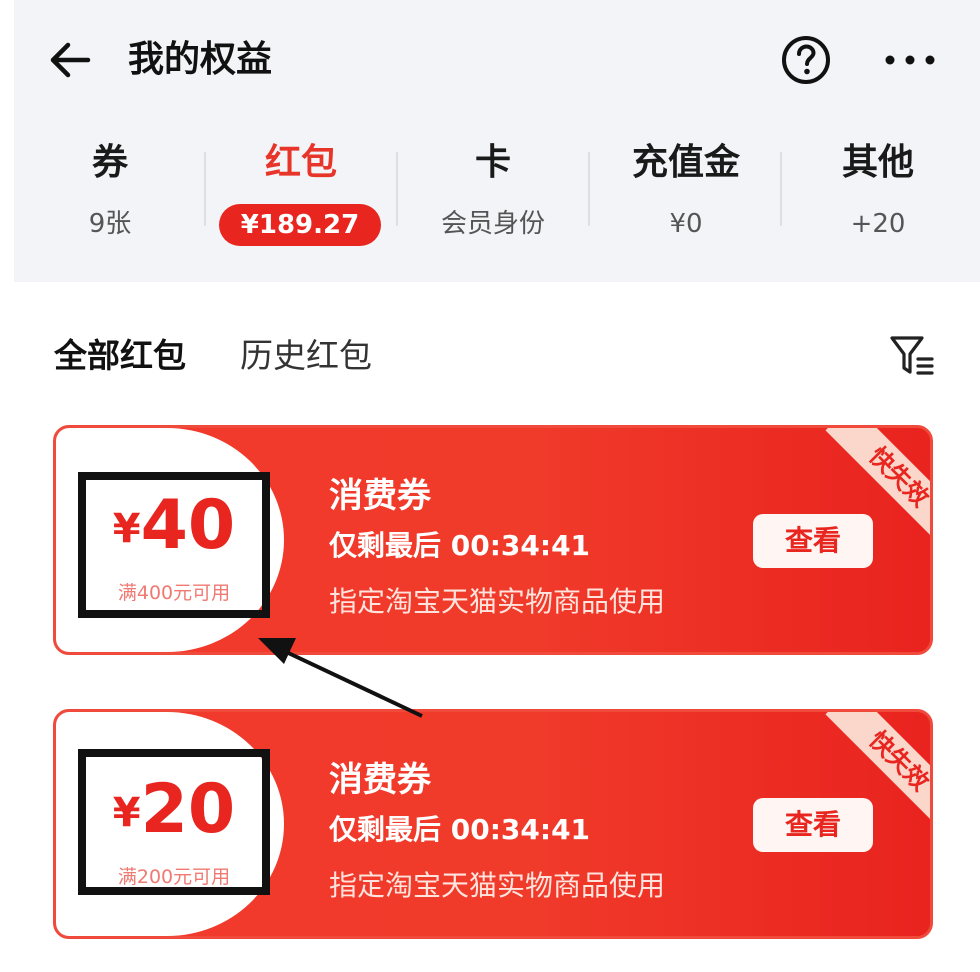 The height and width of the screenshot is (972, 980). What do you see at coordinates (306, 356) in the screenshot?
I see `sub-tab-history: 历史红包` at bounding box center [306, 356].